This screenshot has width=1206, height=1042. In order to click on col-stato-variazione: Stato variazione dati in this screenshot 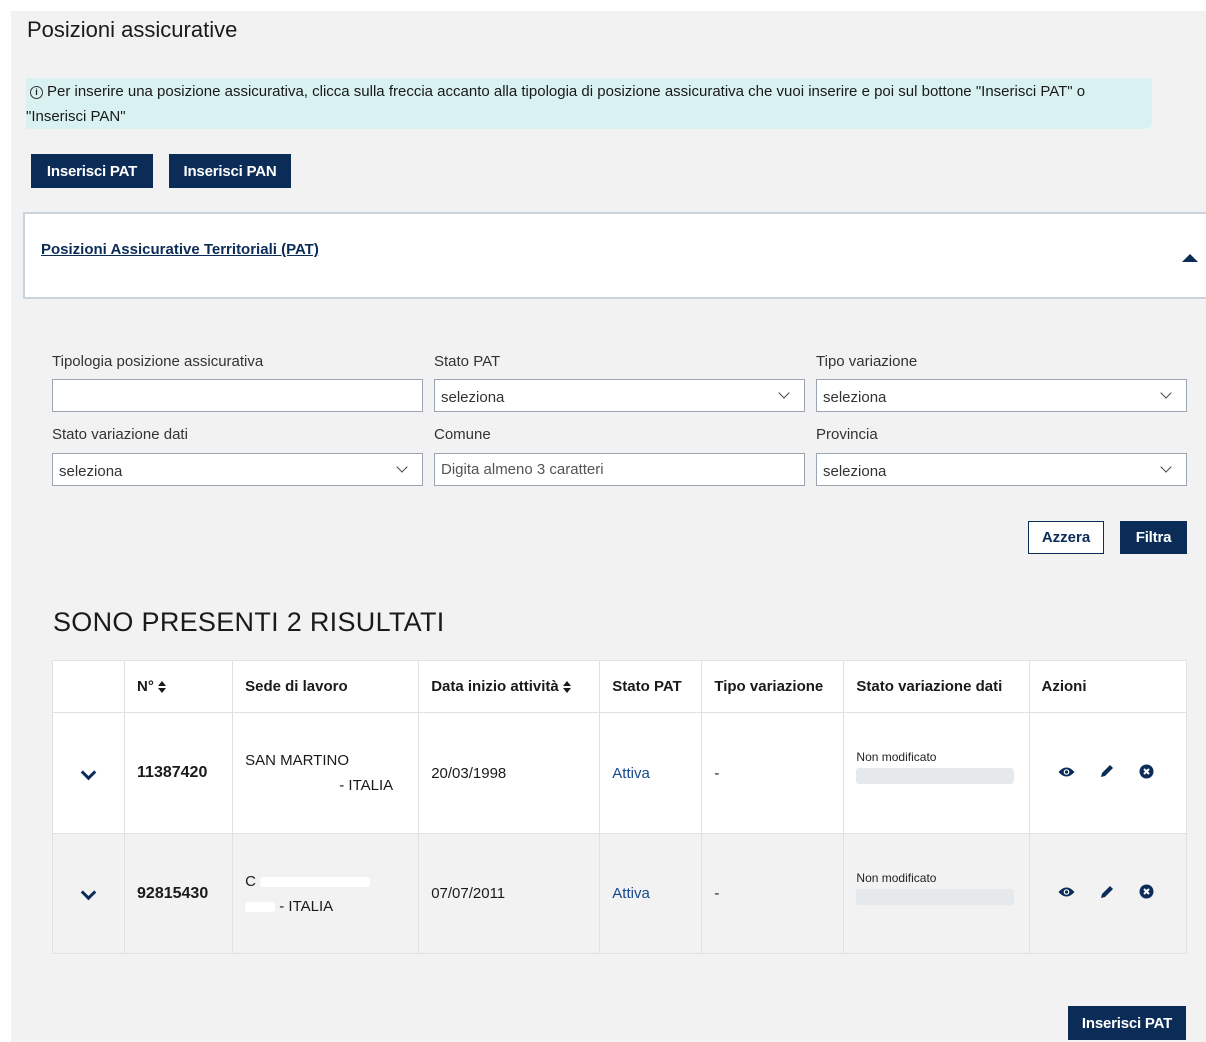, I will do `click(936, 686)`.